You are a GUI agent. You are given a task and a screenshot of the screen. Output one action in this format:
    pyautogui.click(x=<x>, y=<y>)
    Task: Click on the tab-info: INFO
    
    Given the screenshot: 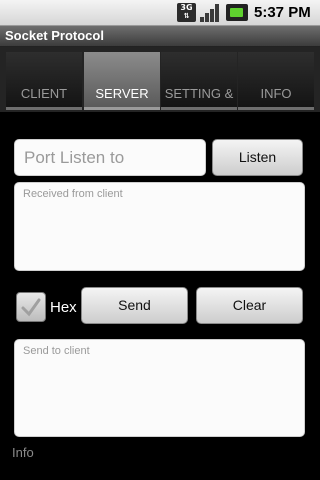 What is the action you would take?
    pyautogui.click(x=276, y=81)
    